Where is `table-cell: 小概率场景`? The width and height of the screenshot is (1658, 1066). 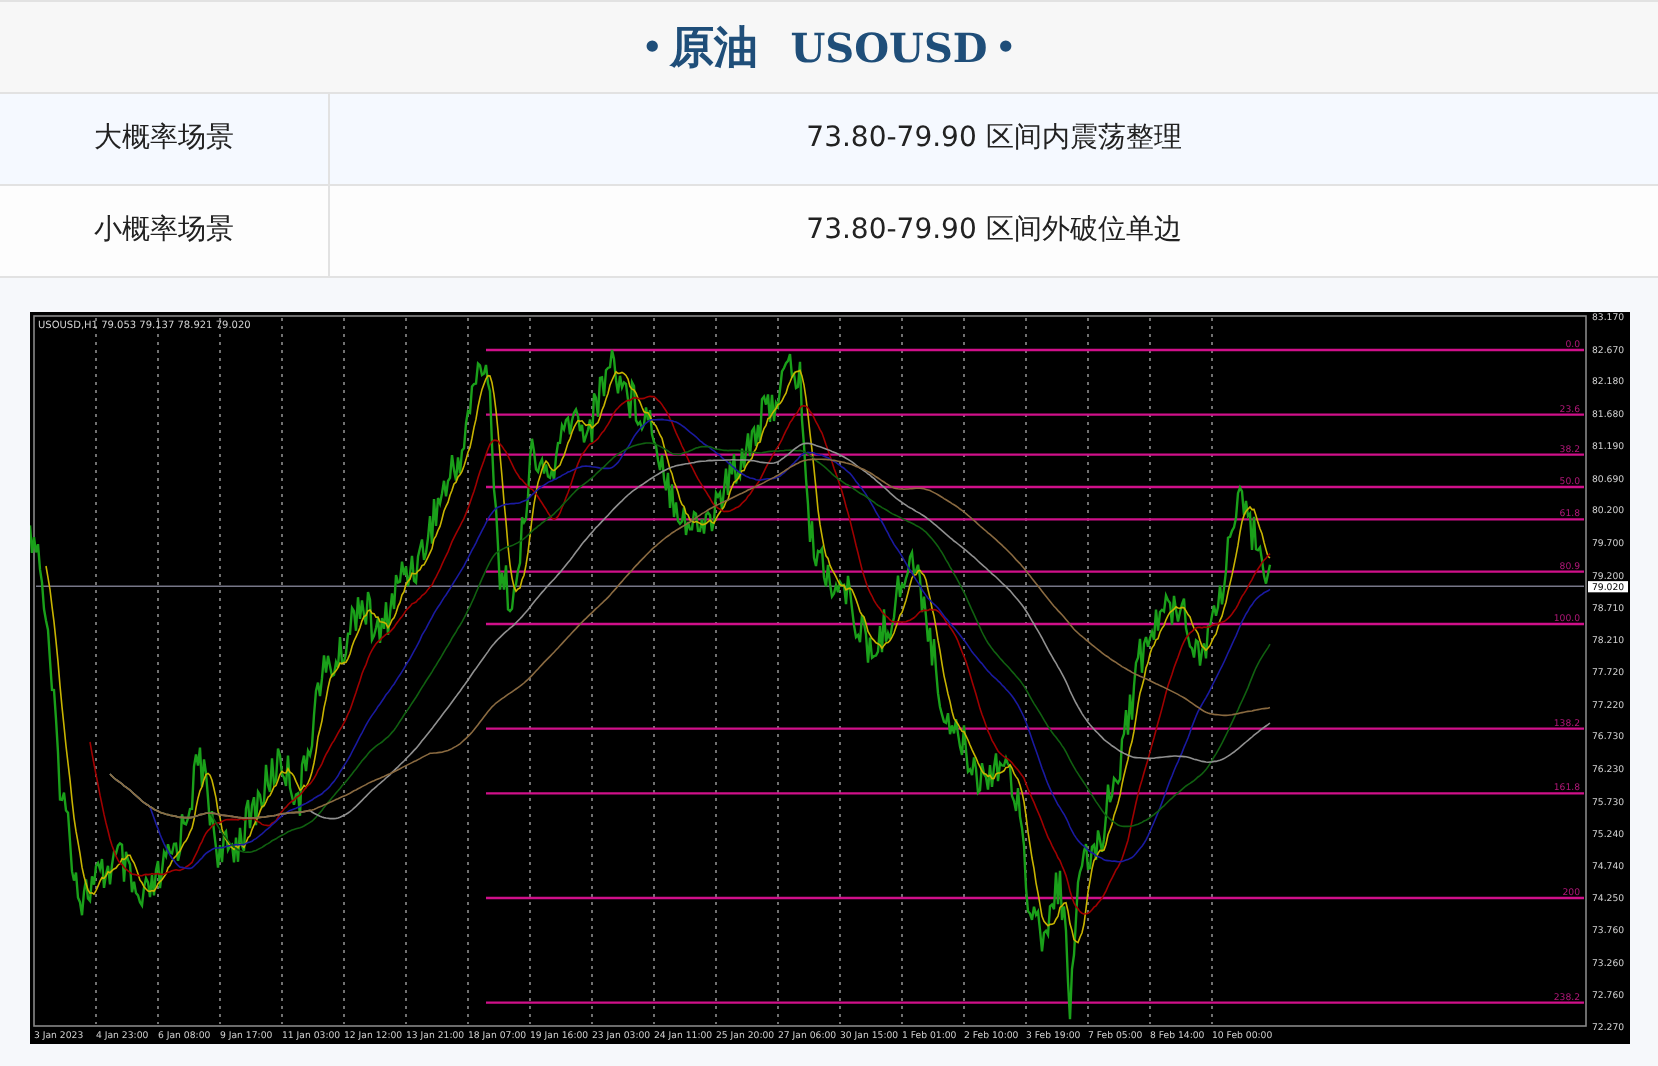 table-cell: 小概率场景 is located at coordinates (165, 231).